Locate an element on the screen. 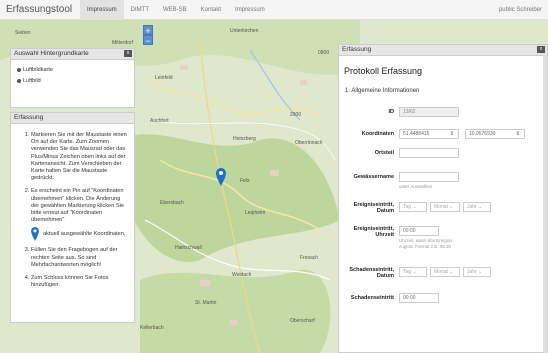  map-label: Weidach is located at coordinates (242, 275).